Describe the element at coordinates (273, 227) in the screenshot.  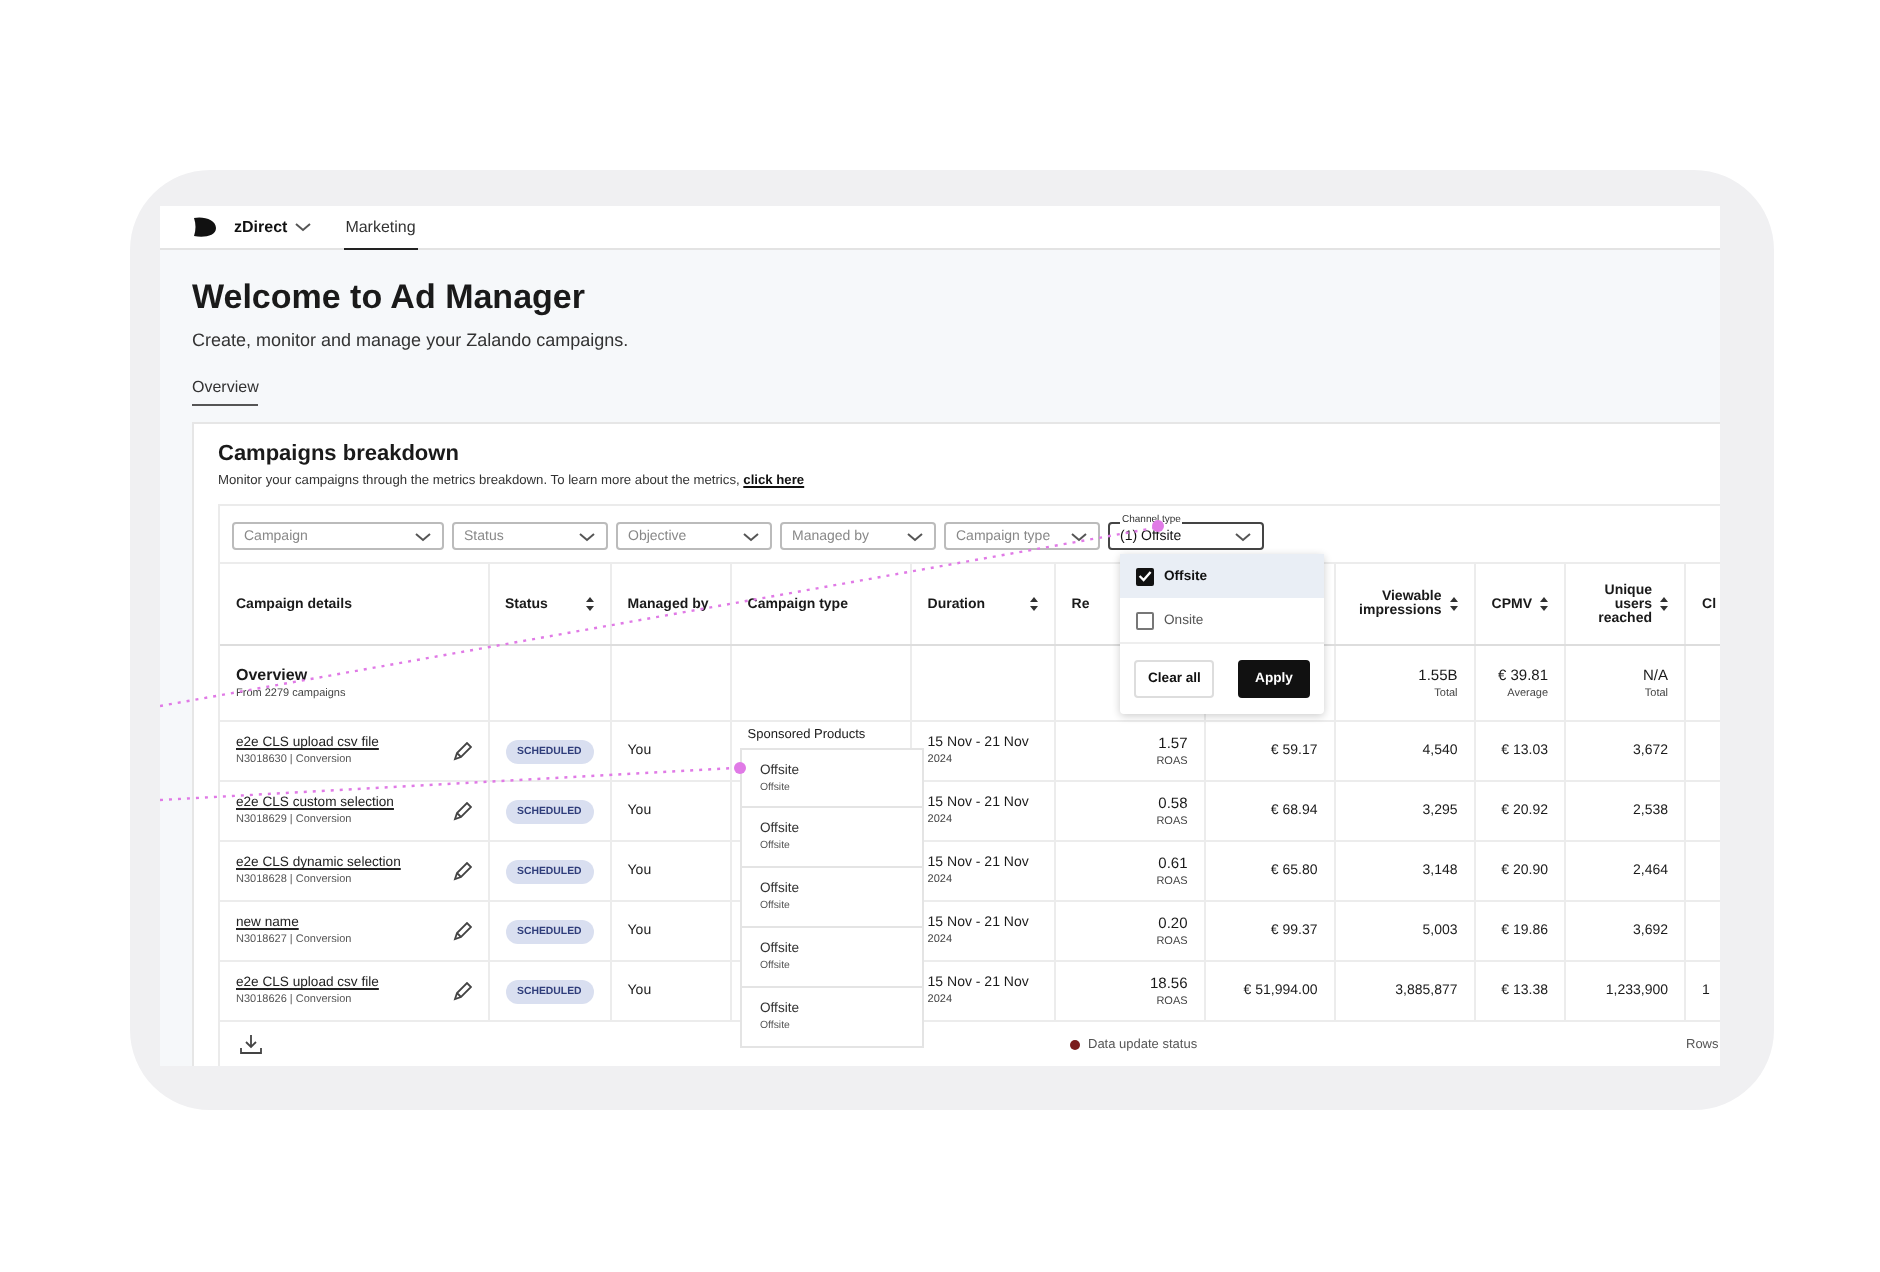
I see `account-switcher: zDirect` at that location.